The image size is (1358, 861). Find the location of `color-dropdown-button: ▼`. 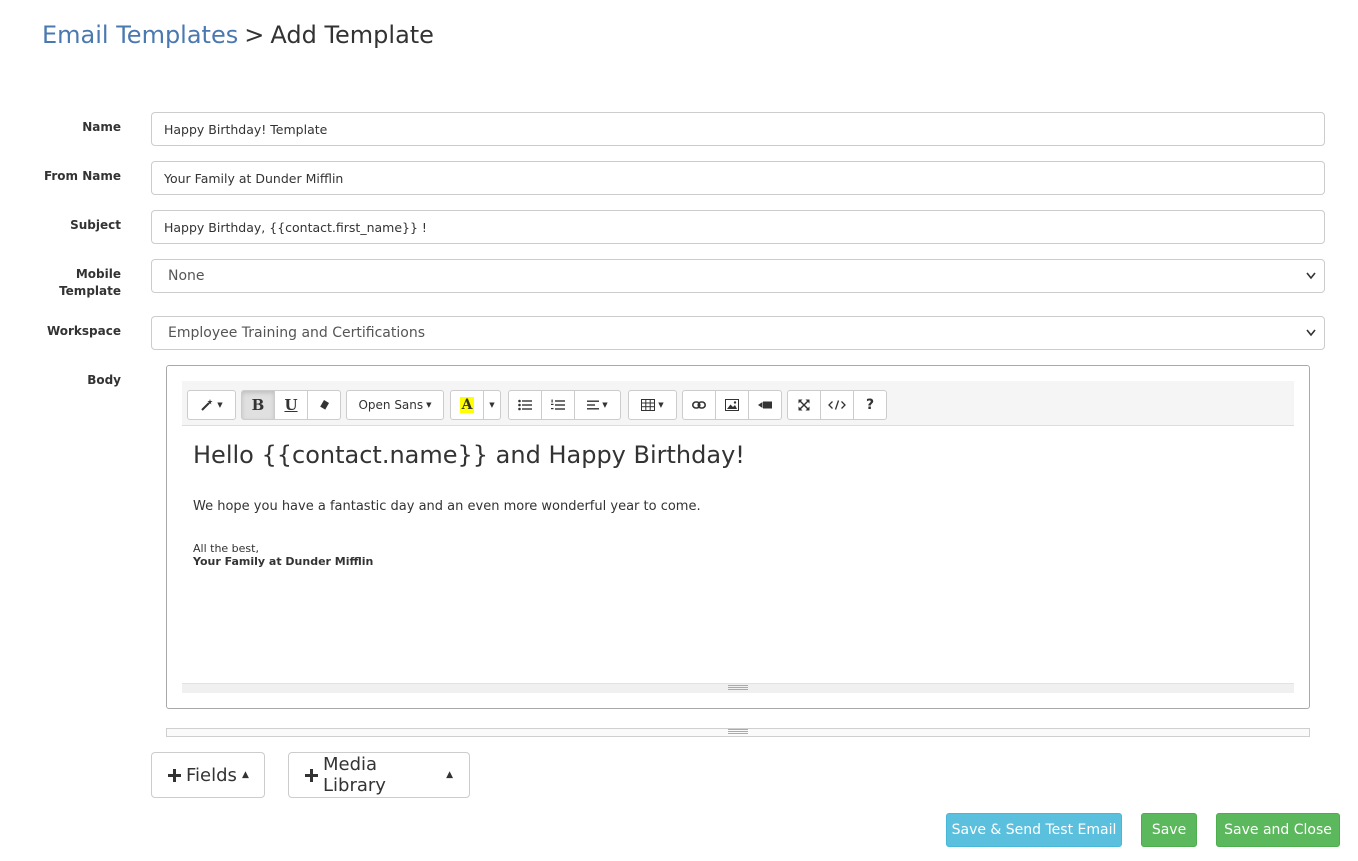

color-dropdown-button: ▼ is located at coordinates (492, 405).